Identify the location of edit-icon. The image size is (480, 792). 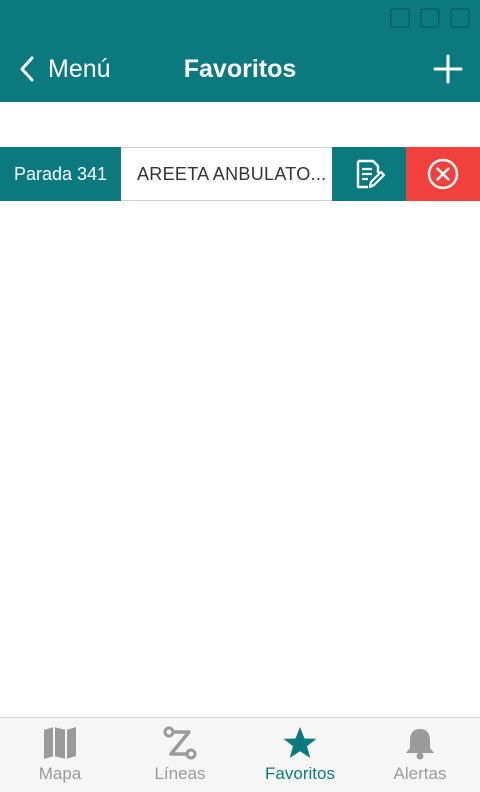
(371, 174).